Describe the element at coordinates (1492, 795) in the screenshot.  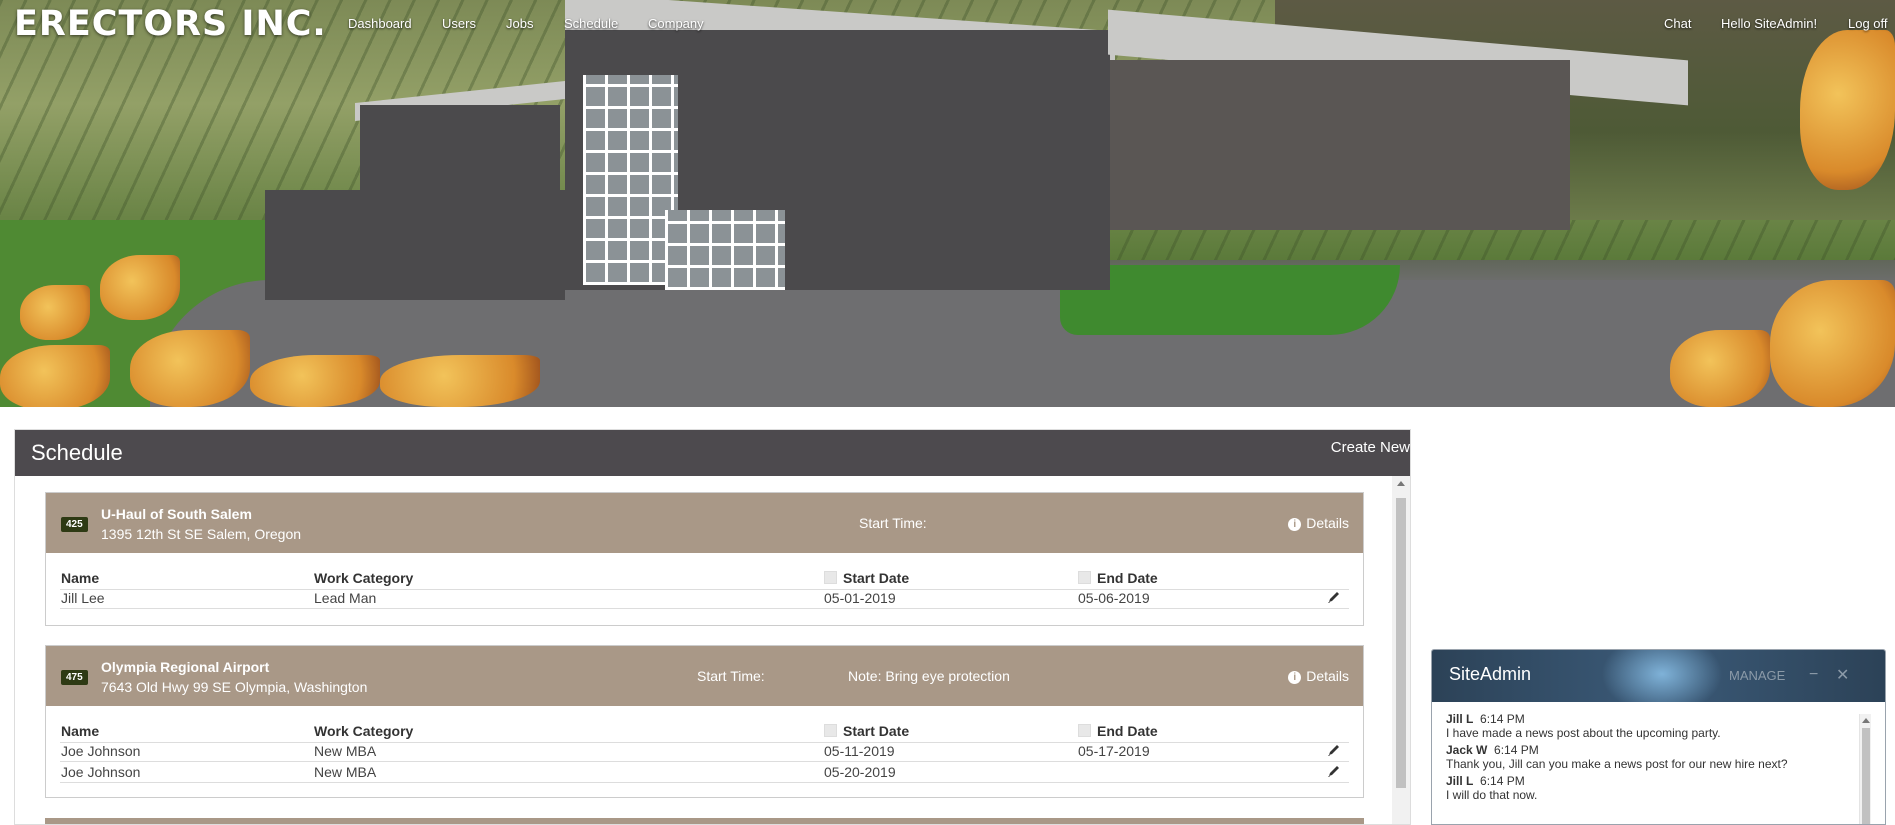
I see `chat-message-text: I will do that now.` at that location.